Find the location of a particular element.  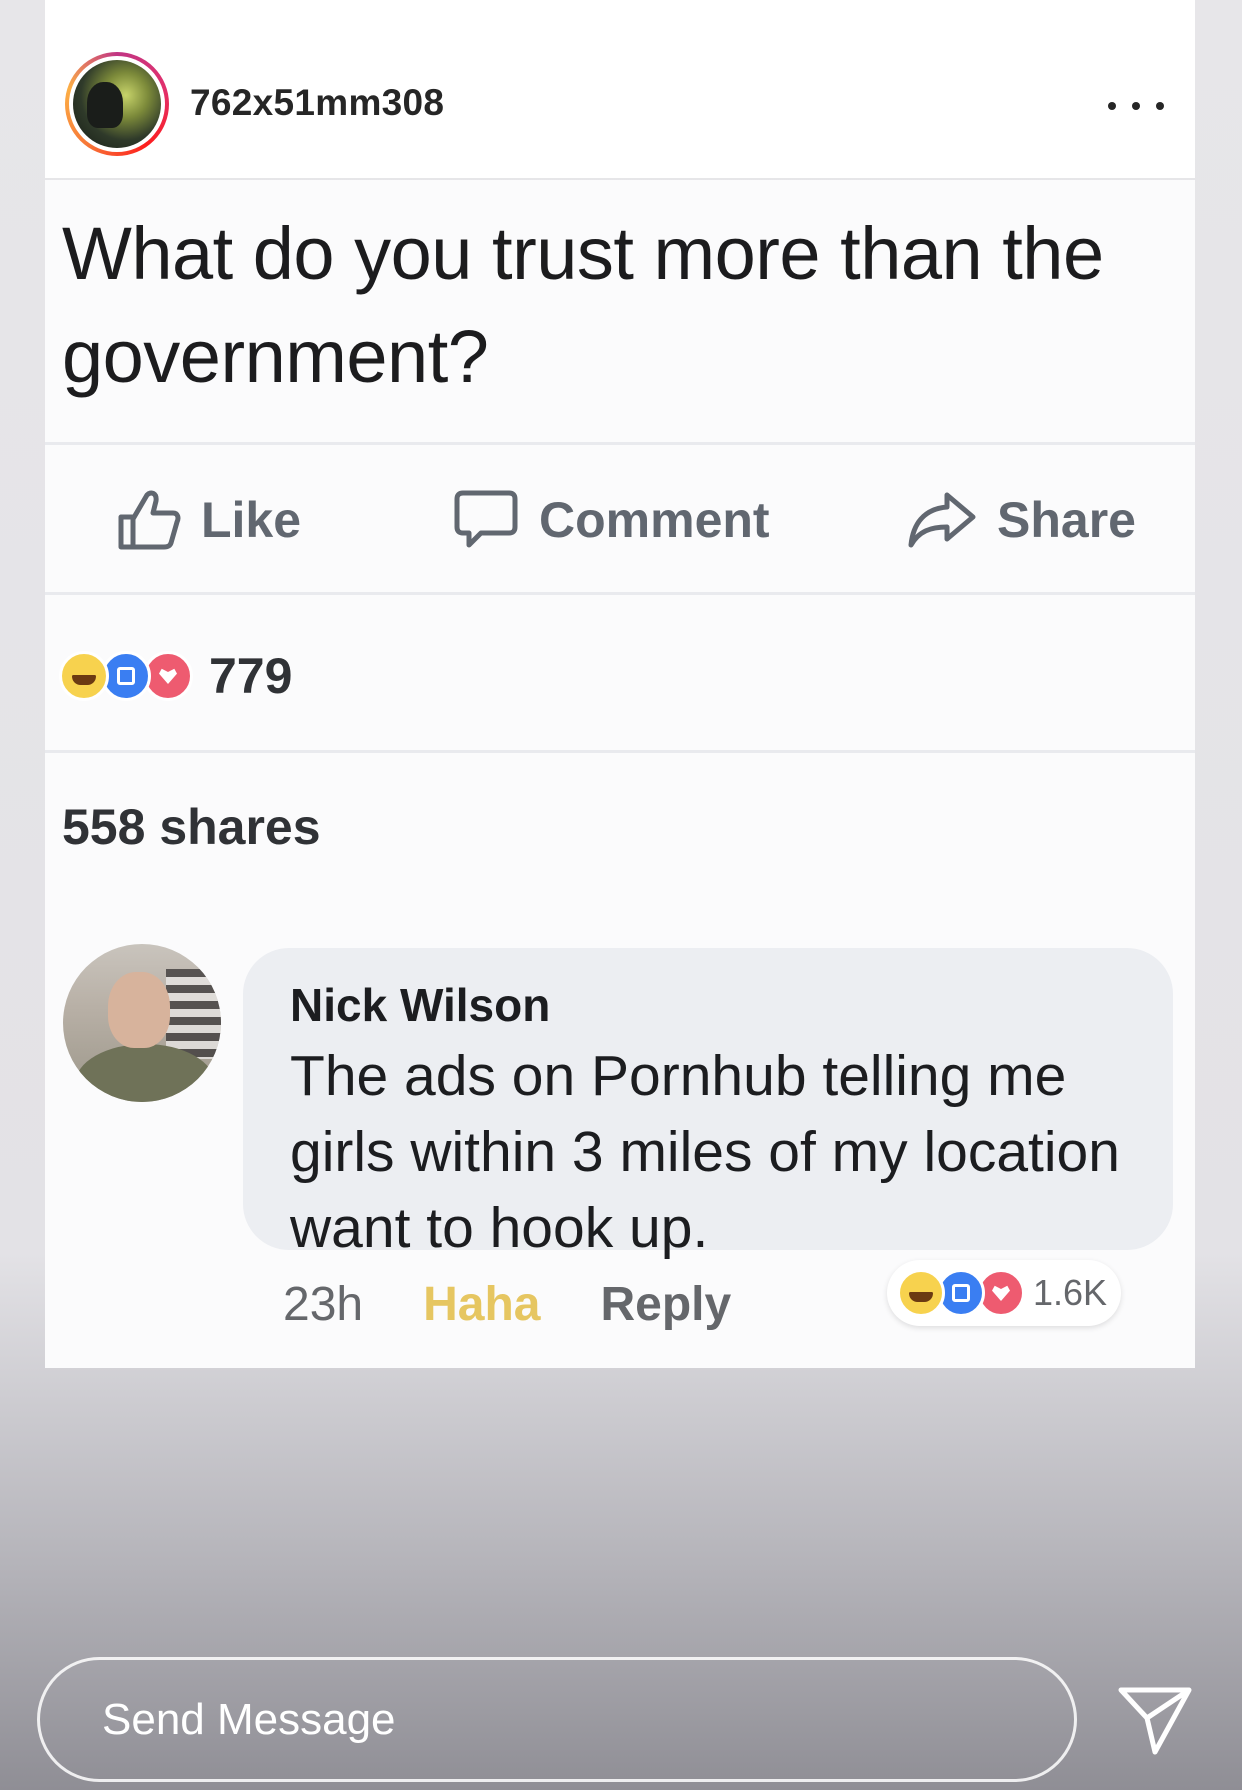

story-username: 762x51mm308 is located at coordinates (317, 103).